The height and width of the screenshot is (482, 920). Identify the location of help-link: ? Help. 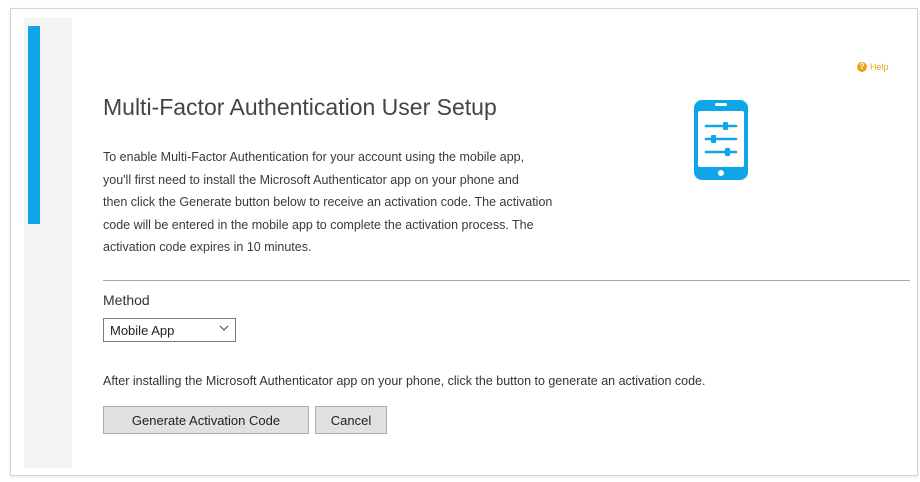
(873, 67).